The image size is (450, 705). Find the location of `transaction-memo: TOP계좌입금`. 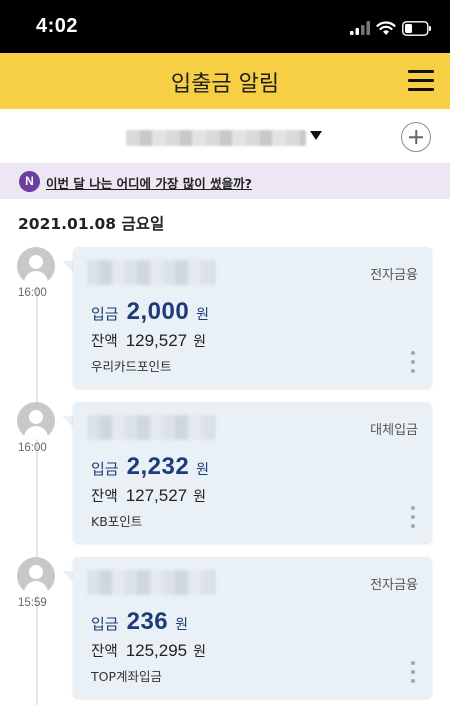

transaction-memo: TOP계좌입금 is located at coordinates (127, 676).